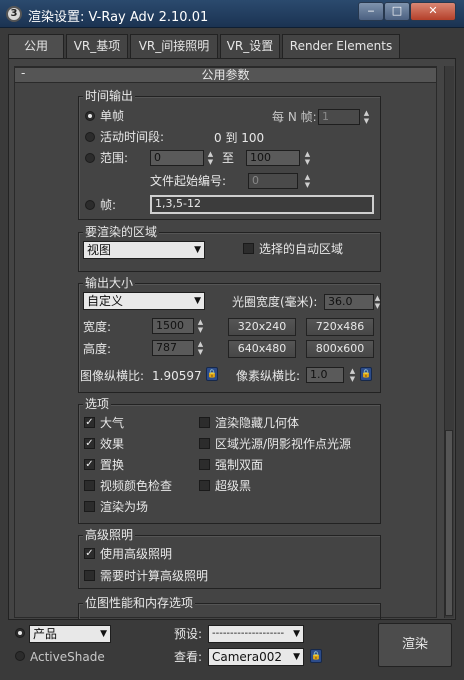 The width and height of the screenshot is (464, 680). I want to click on tab-render-elements: Render Elements, so click(341, 46).